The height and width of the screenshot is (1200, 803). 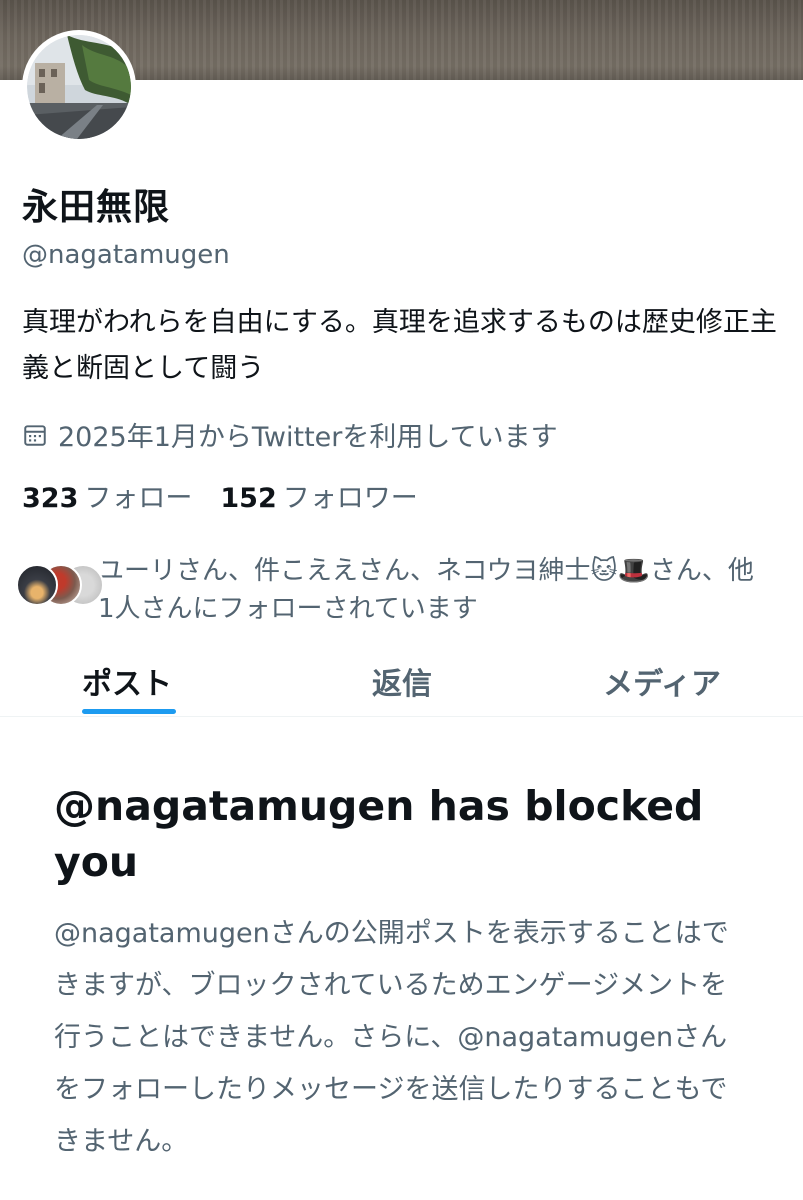 I want to click on followed-by: ユーリさん、件こええさん、ネコウヨ紳士🐱🎩さん、他1人さんにフォローされています, so click(x=387, y=590).